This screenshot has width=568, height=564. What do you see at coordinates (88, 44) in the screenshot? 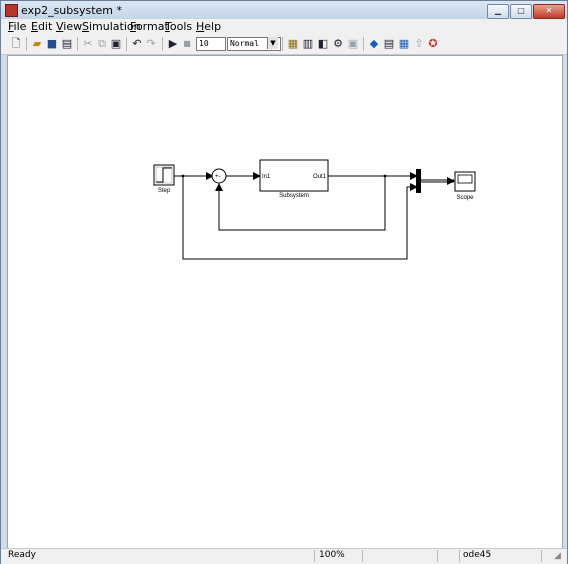
I see `cut-icon: ✂` at bounding box center [88, 44].